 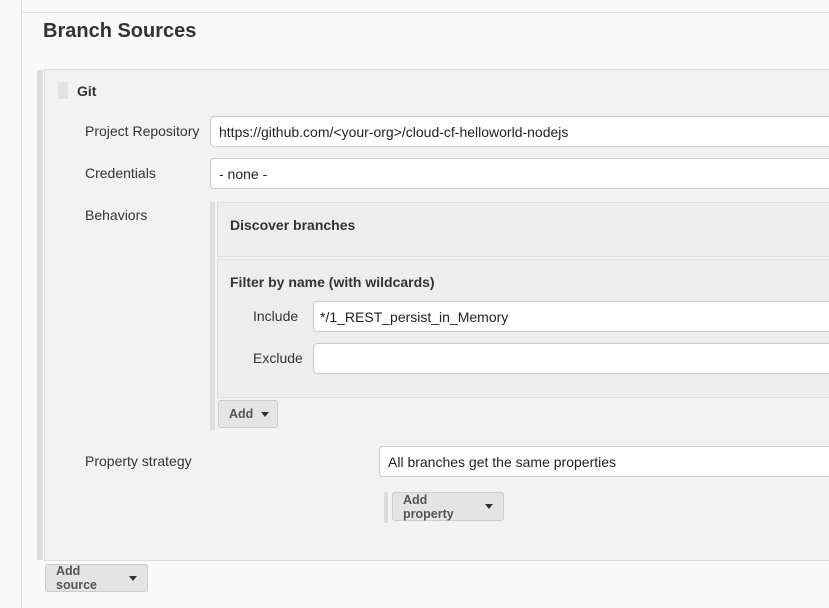 I want to click on add-property-button: Add property, so click(x=448, y=506).